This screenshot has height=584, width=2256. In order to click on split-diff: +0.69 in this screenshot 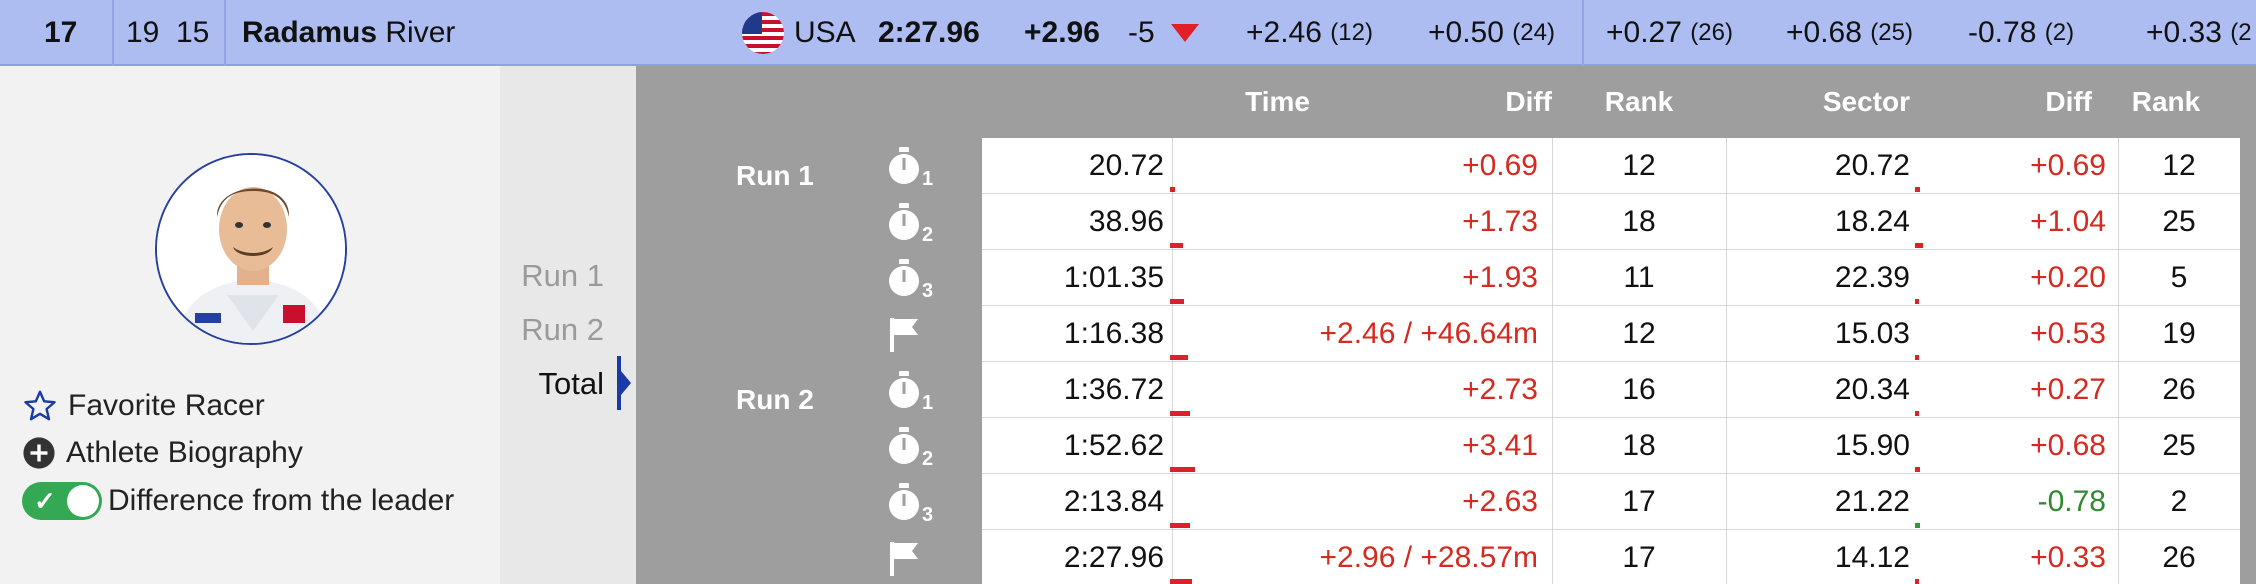, I will do `click(1500, 165)`.